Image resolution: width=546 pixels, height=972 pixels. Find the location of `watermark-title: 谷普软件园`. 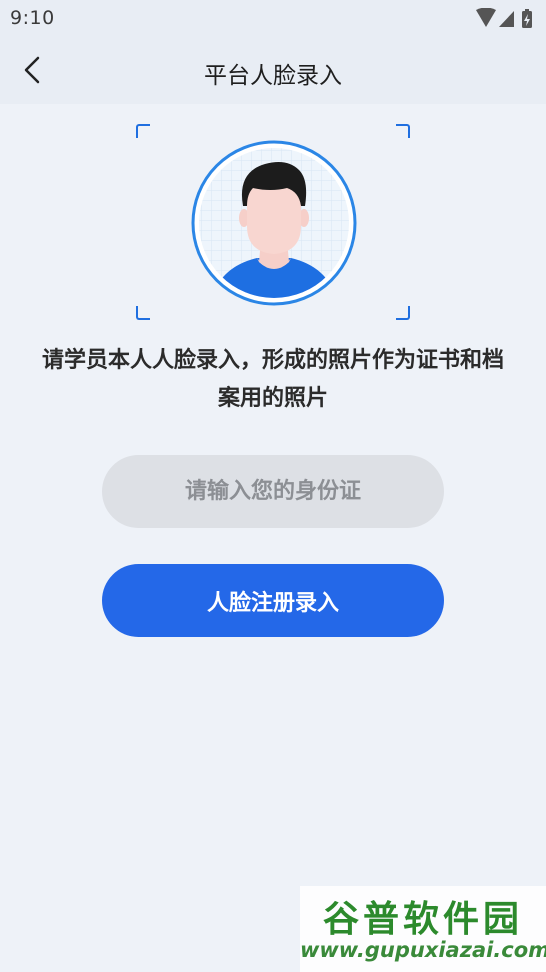

watermark-title: 谷普软件园 is located at coordinates (422, 919).